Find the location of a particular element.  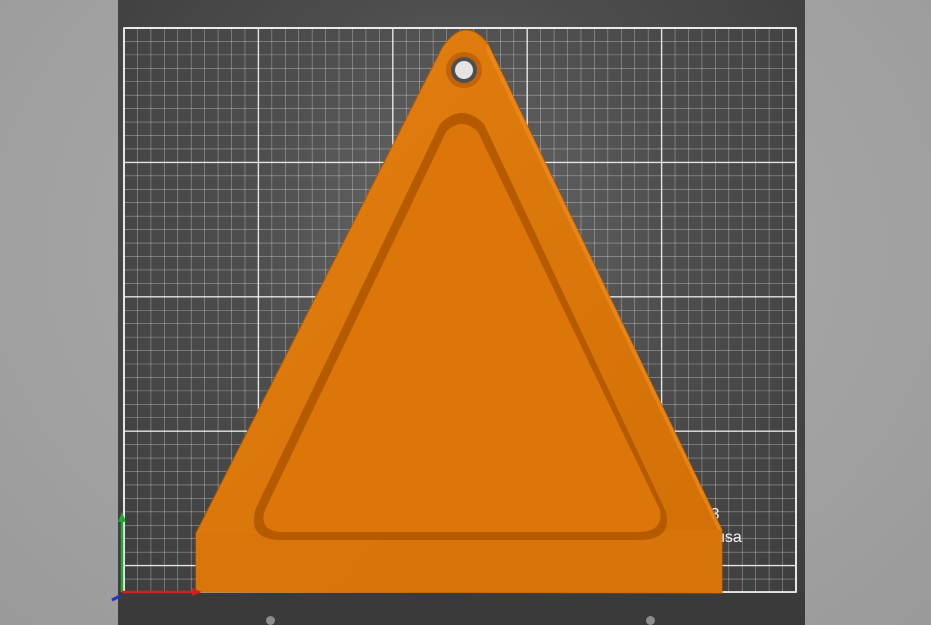

y-axis-arrow is located at coordinates (122, 517).